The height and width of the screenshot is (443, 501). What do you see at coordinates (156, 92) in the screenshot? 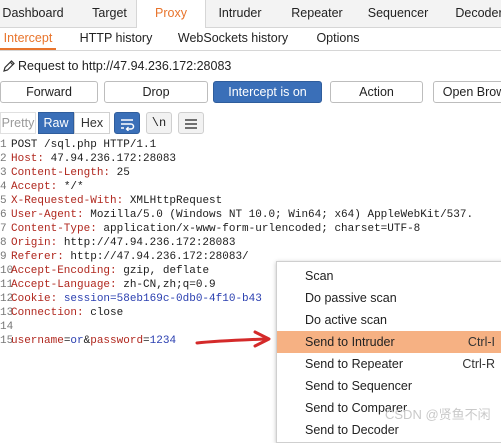
I see `drop-button: Drop` at bounding box center [156, 92].